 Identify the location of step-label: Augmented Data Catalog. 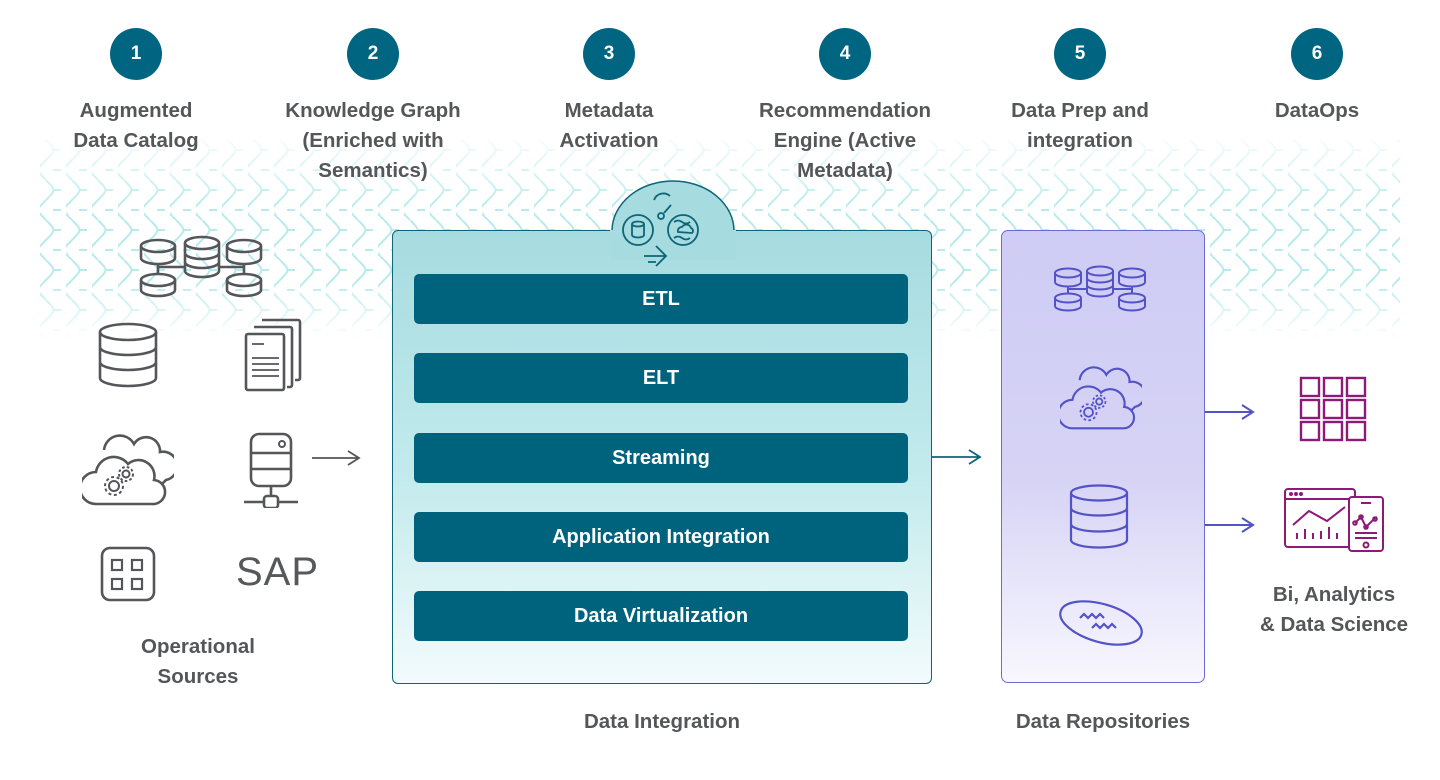
(136, 125).